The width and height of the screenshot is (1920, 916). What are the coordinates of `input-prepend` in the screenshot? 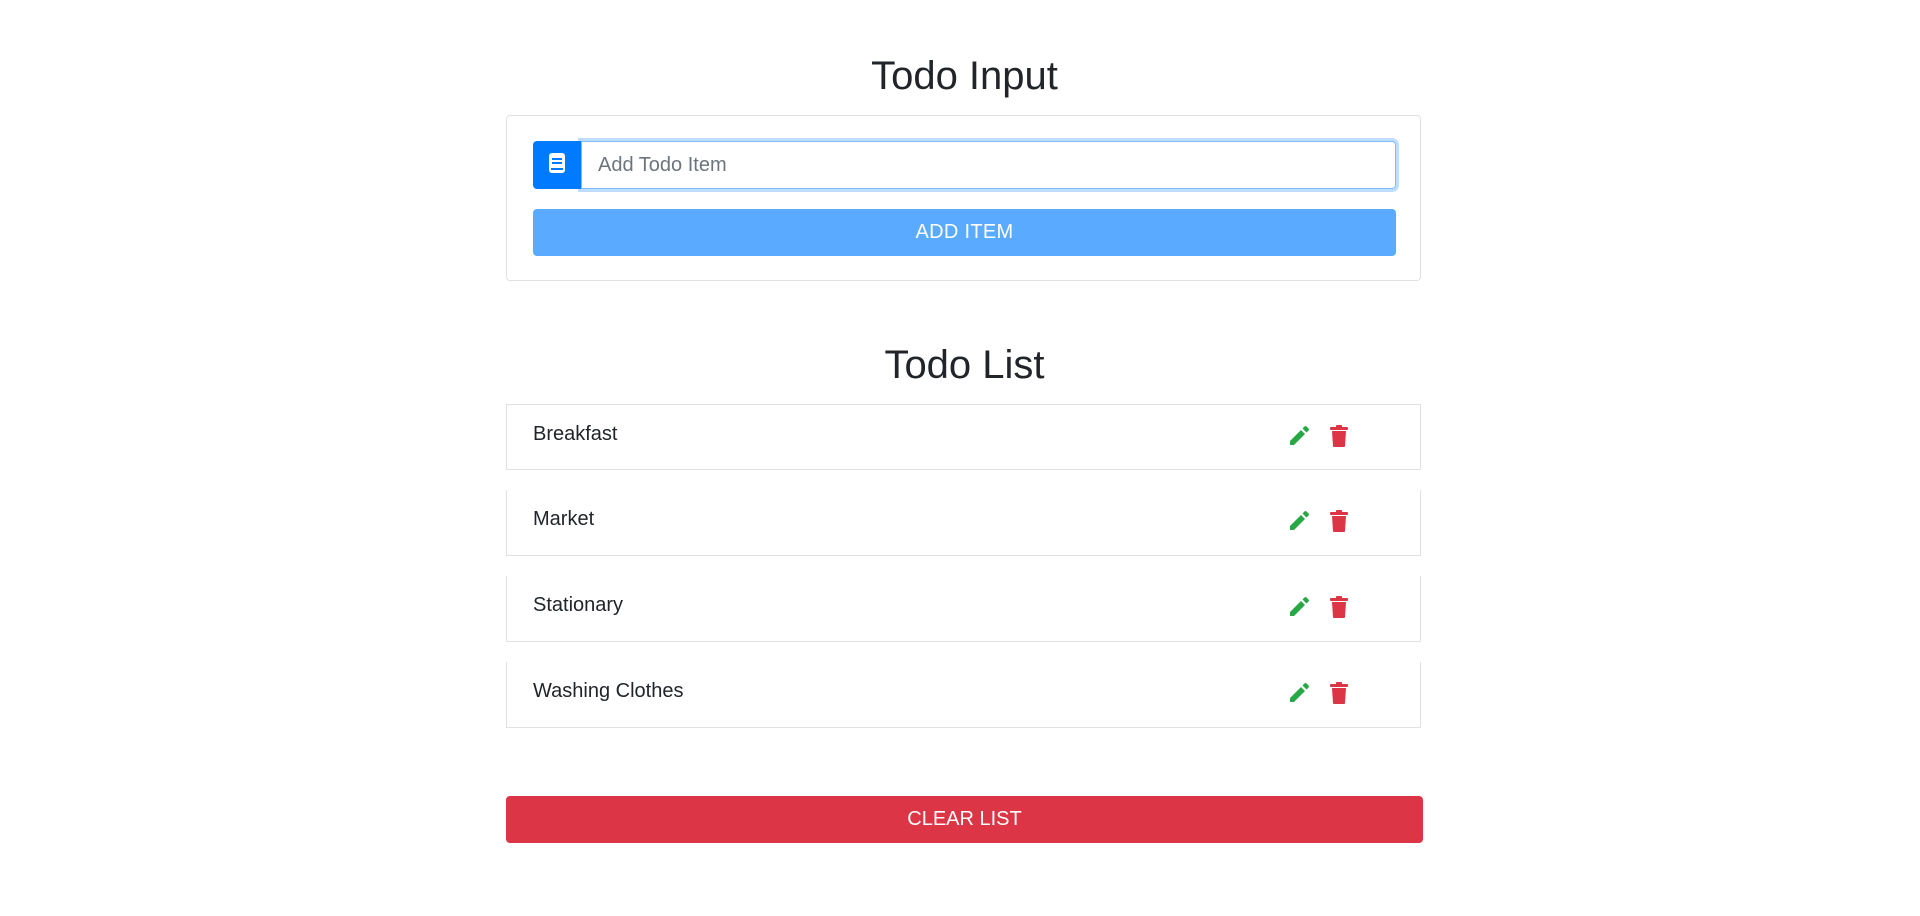 It's located at (557, 165).